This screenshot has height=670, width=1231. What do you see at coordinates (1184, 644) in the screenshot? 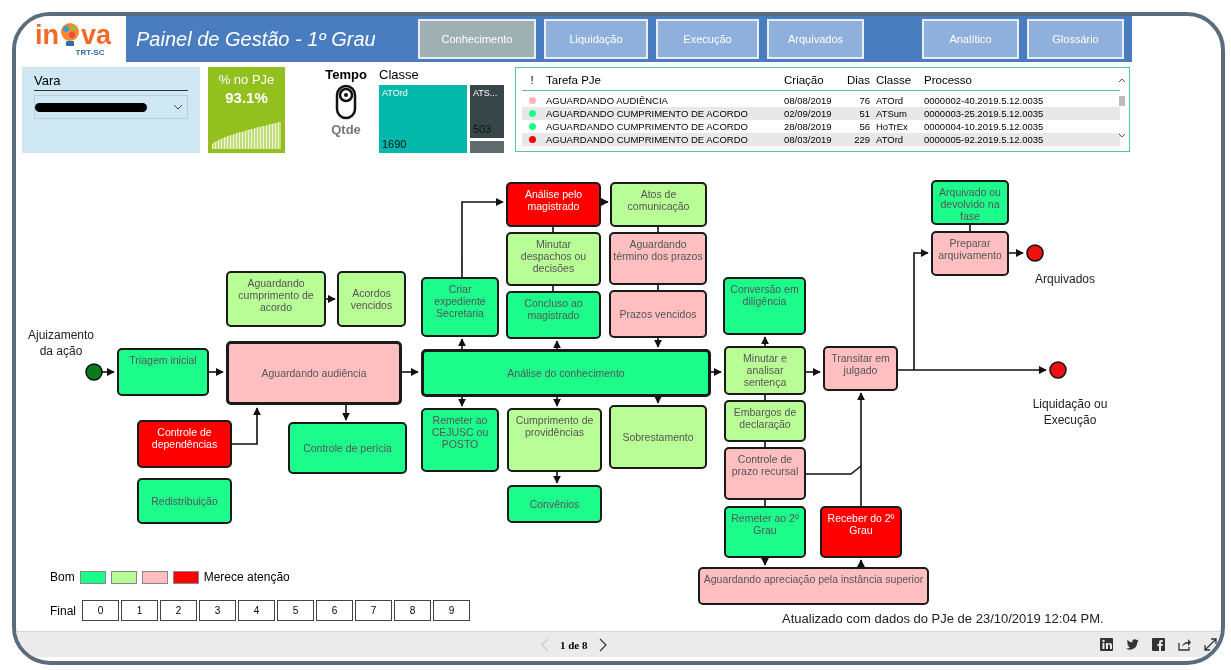
I see `share-icon` at bounding box center [1184, 644].